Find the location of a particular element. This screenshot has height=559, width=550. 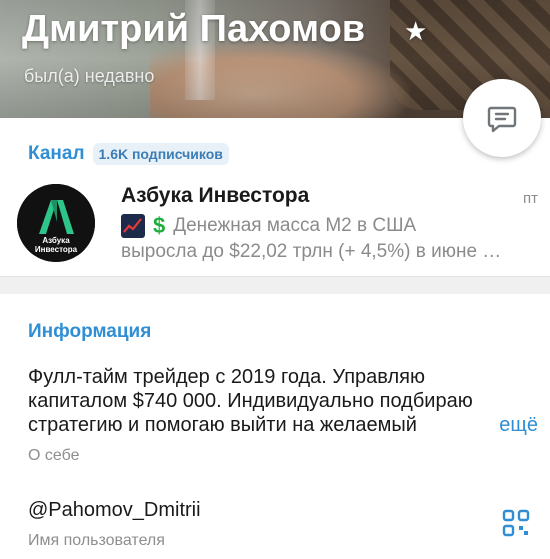

channel-header: Канал 1.6K подписчиков is located at coordinates (128, 154).